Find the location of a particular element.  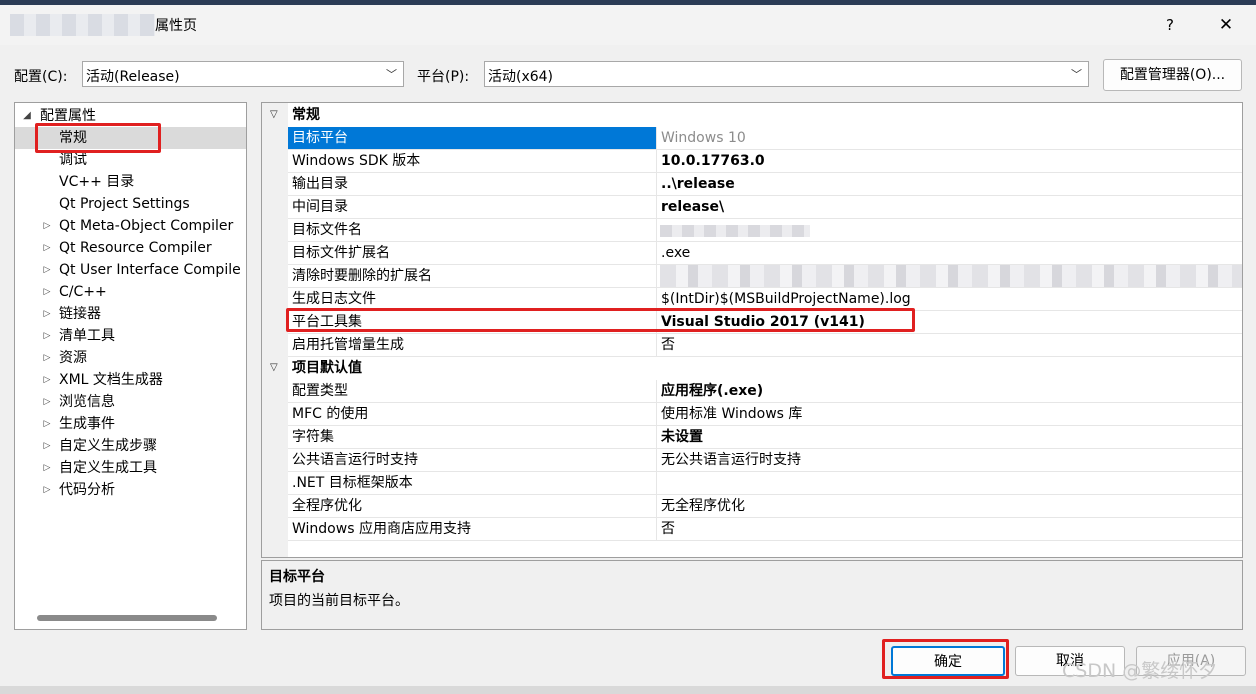

config-dropdown: 活动(Release) ﹀ is located at coordinates (243, 74).